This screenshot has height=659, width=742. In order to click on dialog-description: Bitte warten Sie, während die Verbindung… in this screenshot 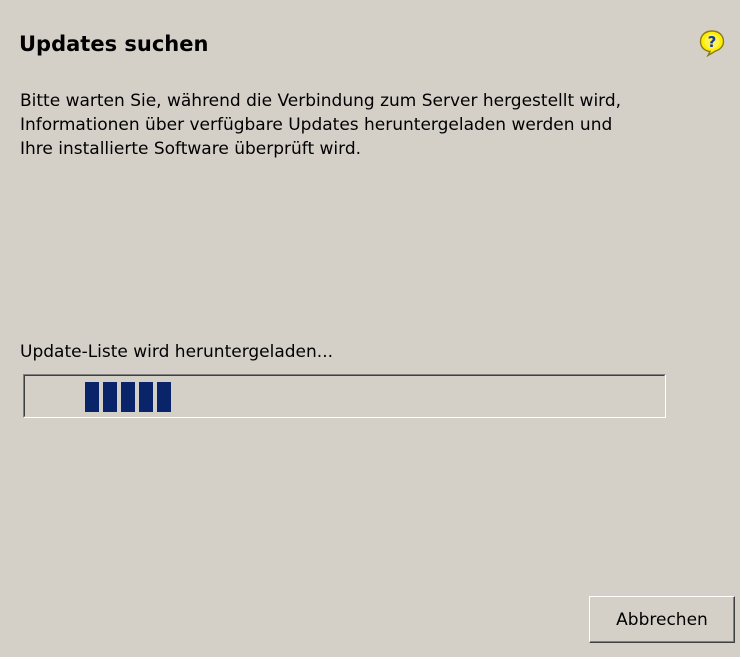, I will do `click(370, 125)`.